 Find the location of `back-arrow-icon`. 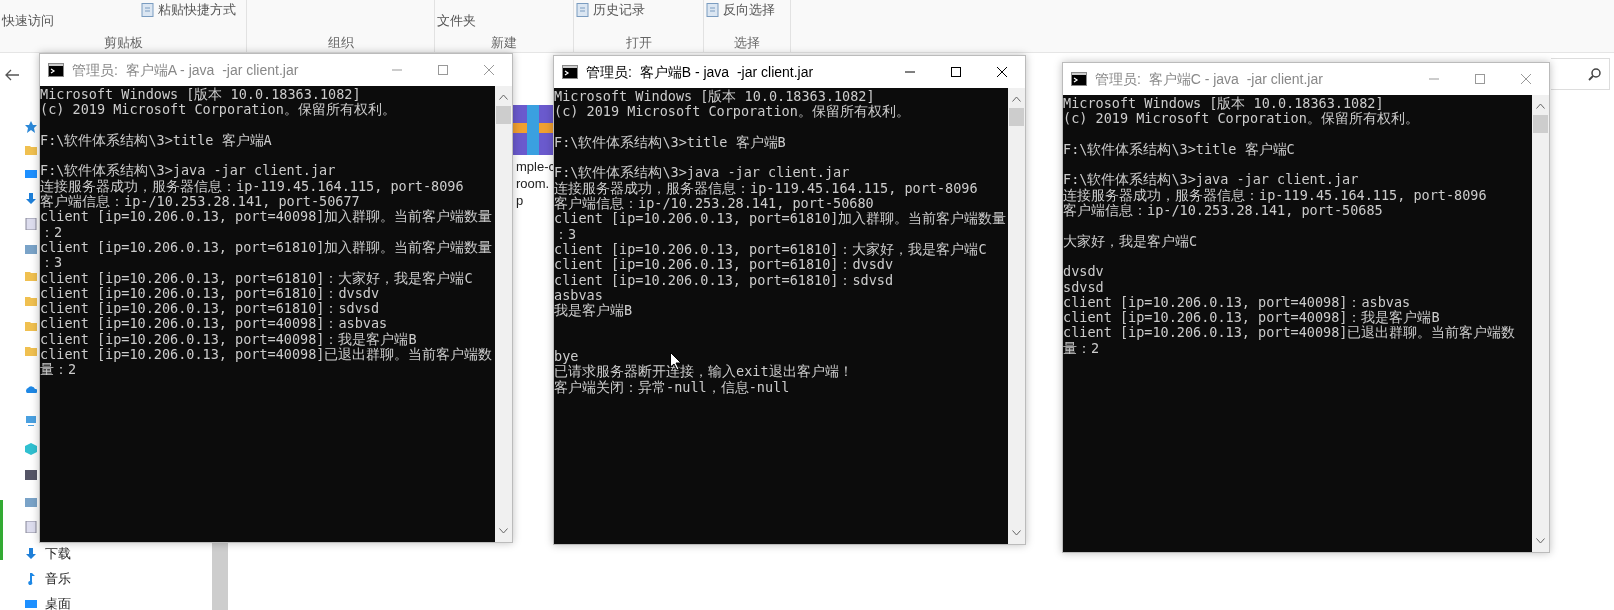

back-arrow-icon is located at coordinates (12, 75).